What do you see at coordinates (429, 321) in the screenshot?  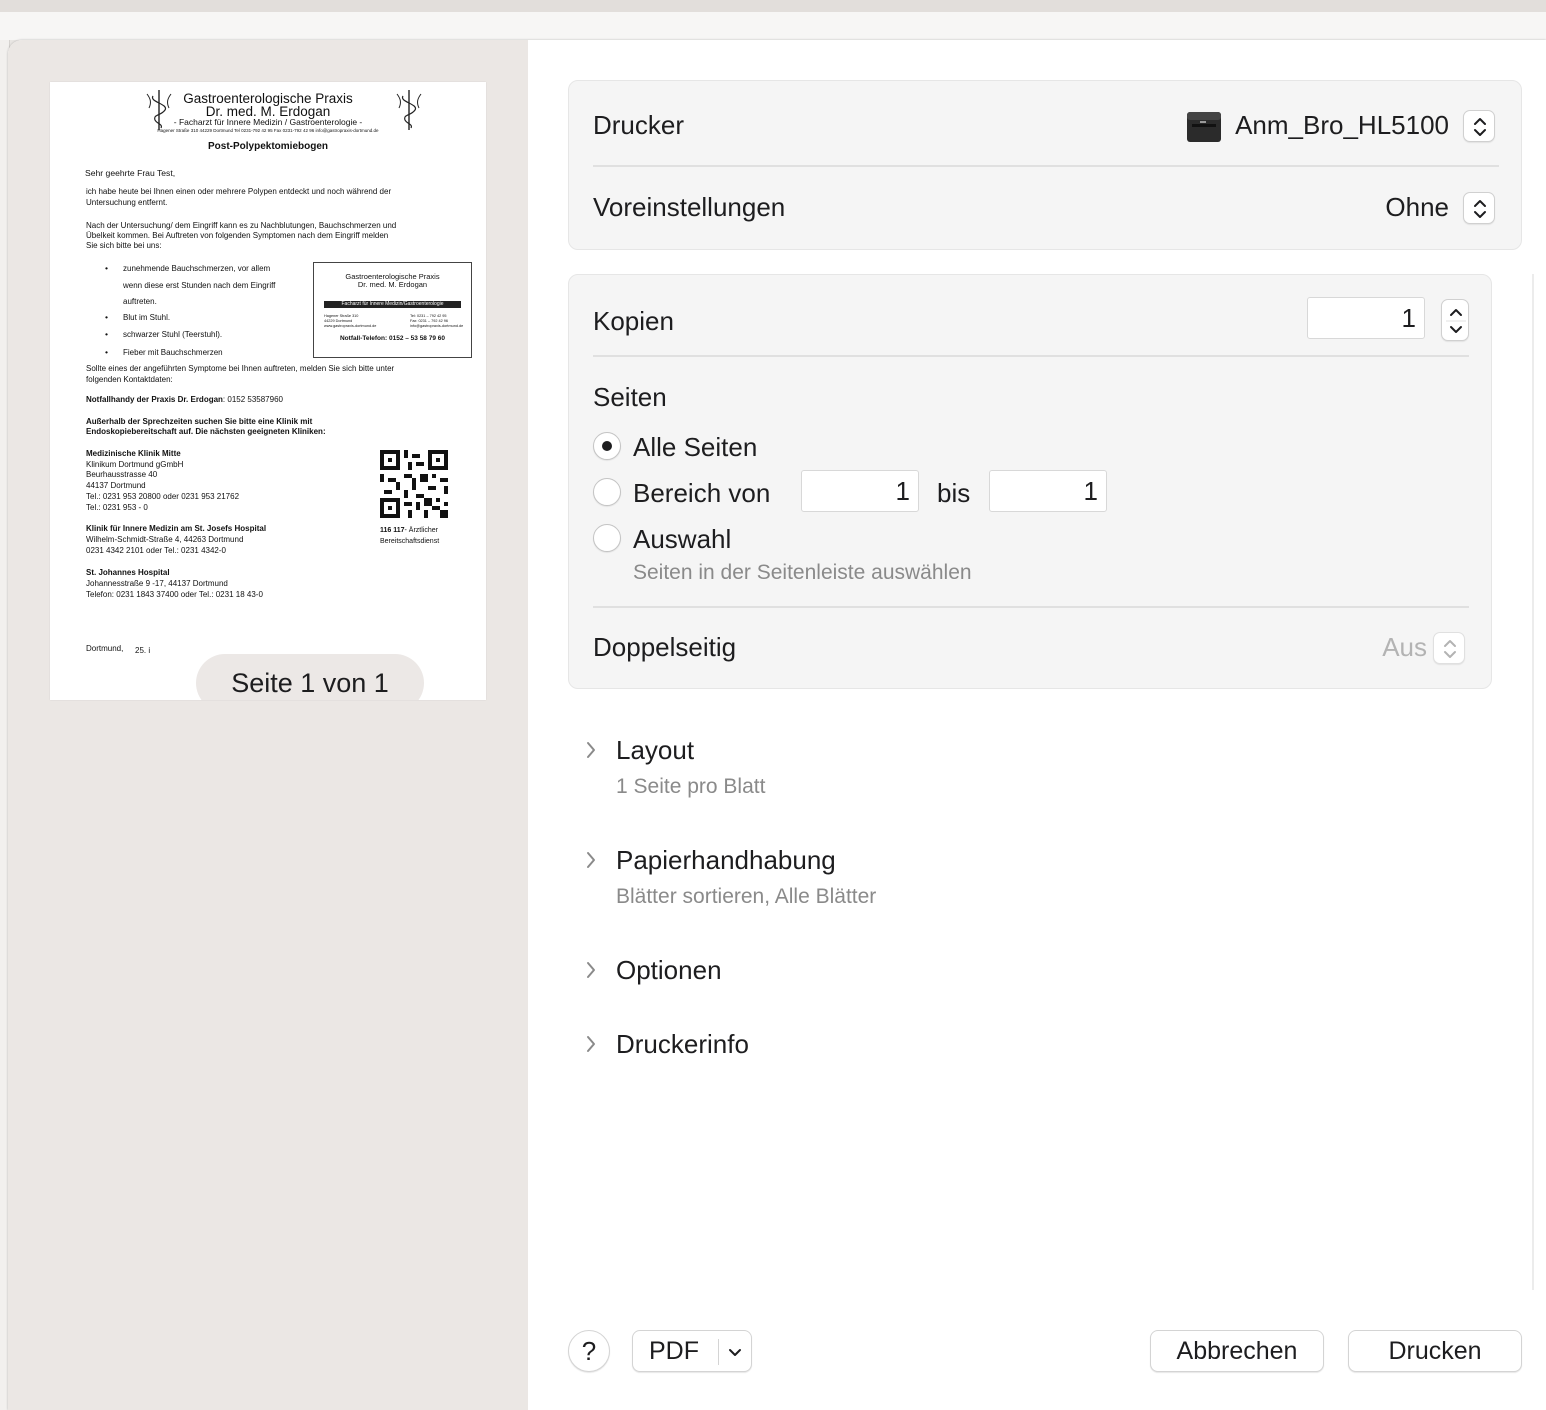 I see `card-contact-line: Fax: 0231 – 792 42 96` at bounding box center [429, 321].